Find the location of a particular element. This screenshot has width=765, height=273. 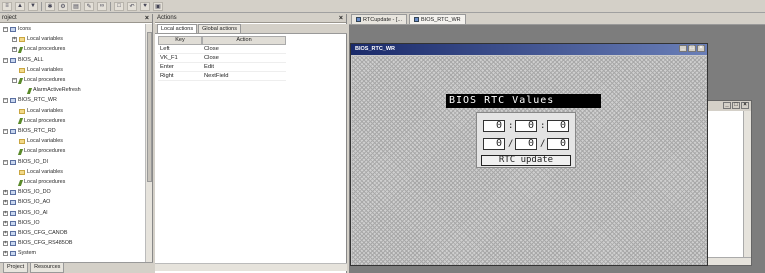

tree-item: + System is located at coordinates (19, 253).